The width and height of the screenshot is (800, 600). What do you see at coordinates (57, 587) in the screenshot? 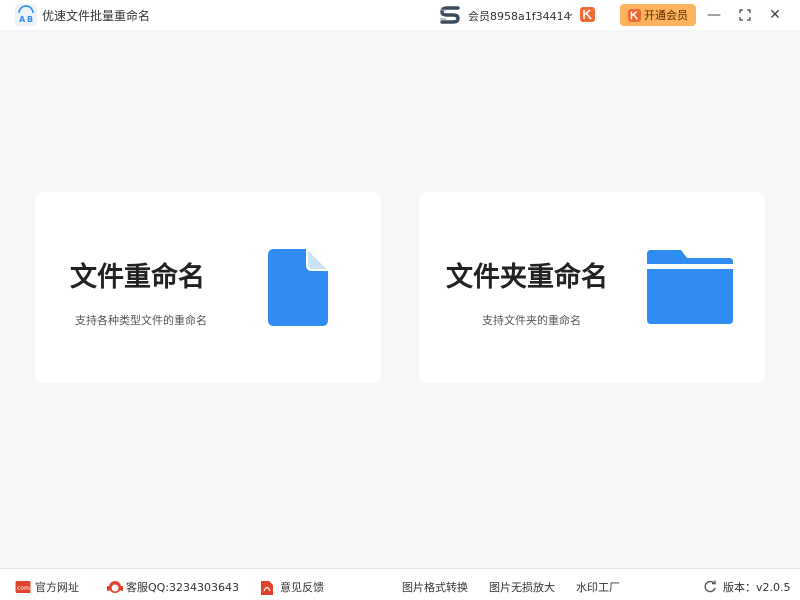
I see `official-website-label: 官方网址` at bounding box center [57, 587].